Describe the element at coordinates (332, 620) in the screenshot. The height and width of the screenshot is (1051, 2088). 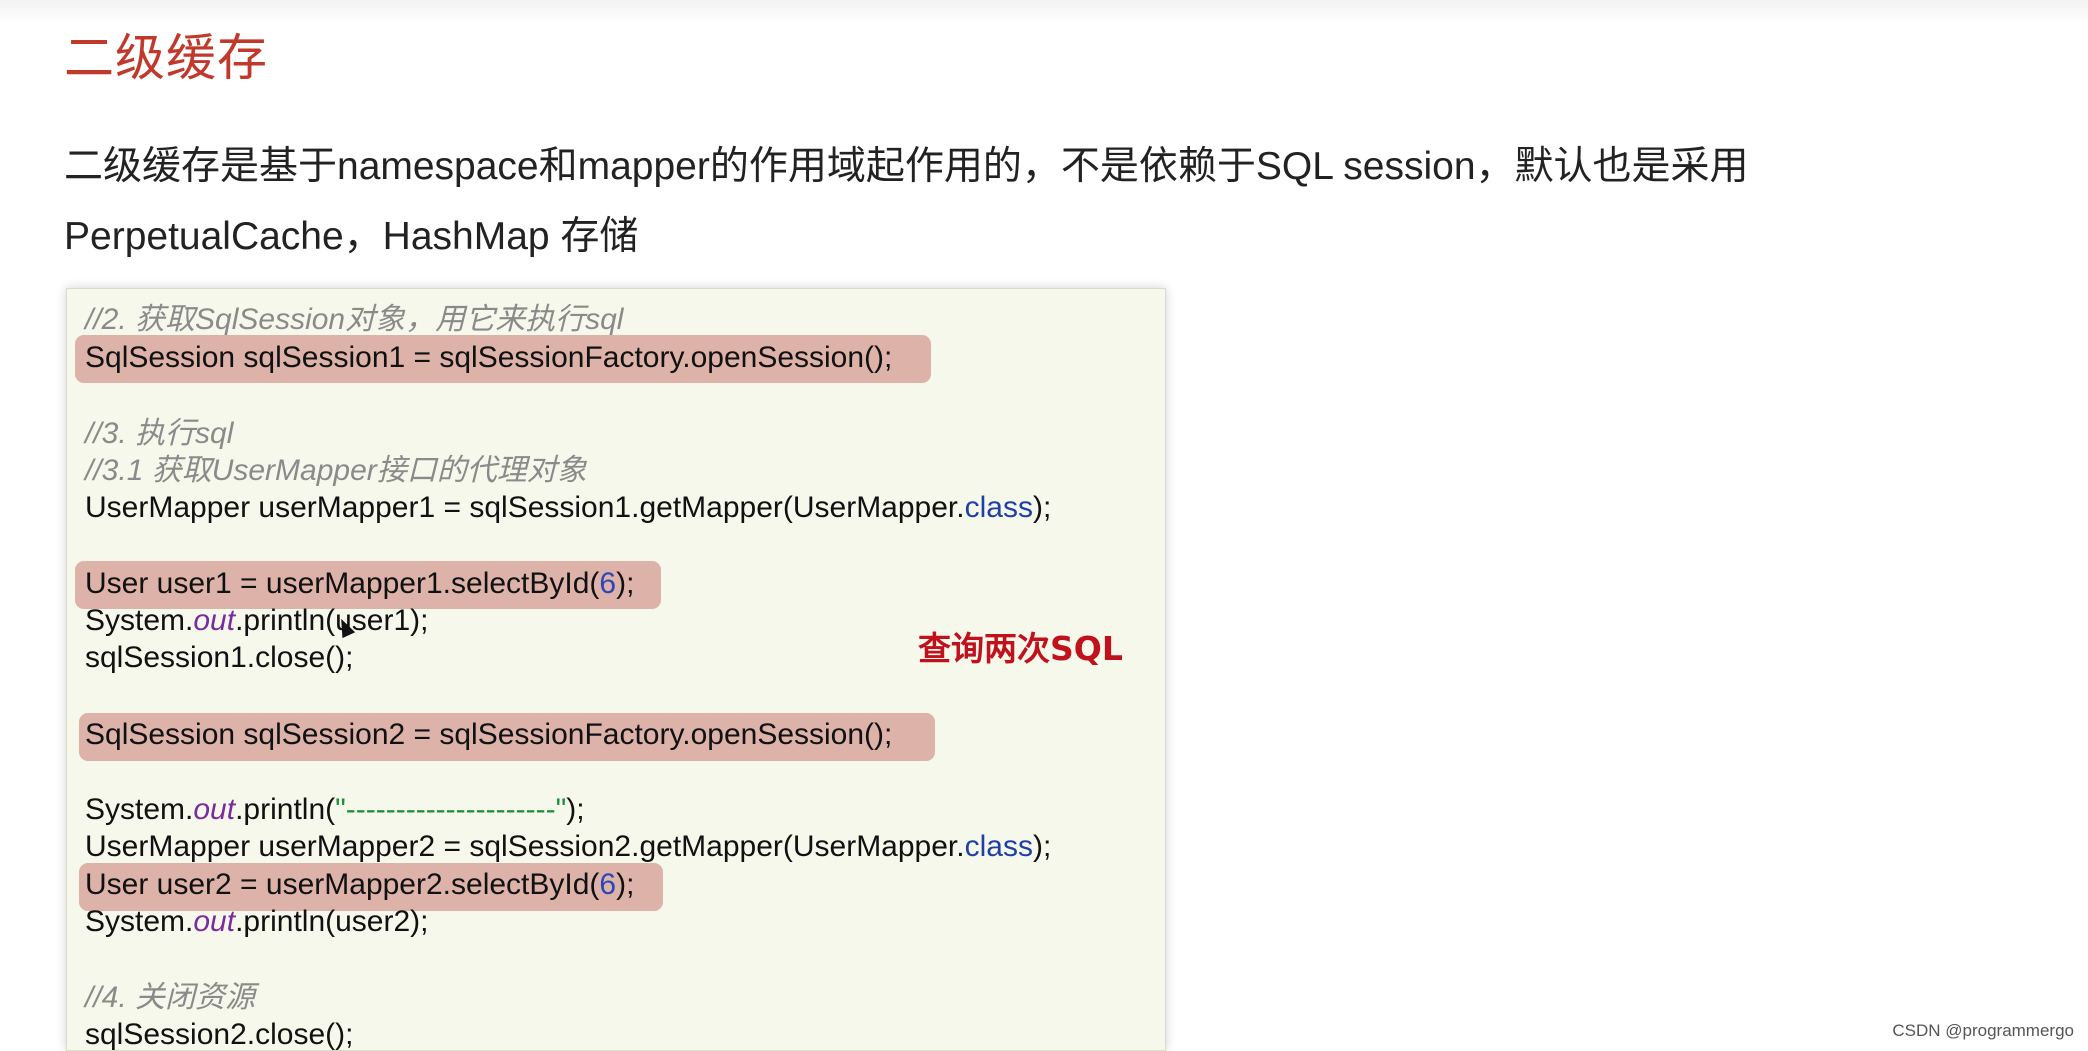
I see `code-text: .println(user1);` at that location.